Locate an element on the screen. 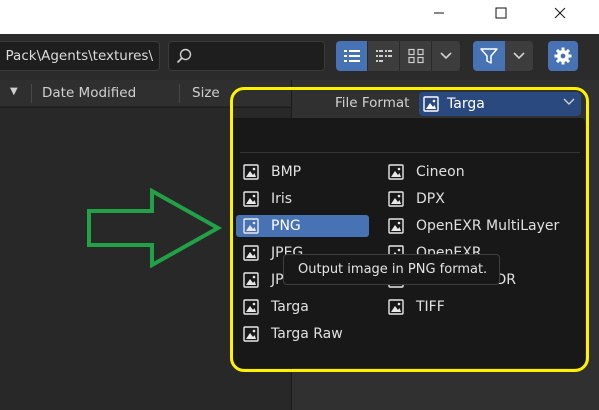 This screenshot has width=599, height=410. filter-toggle-button is located at coordinates (489, 56).